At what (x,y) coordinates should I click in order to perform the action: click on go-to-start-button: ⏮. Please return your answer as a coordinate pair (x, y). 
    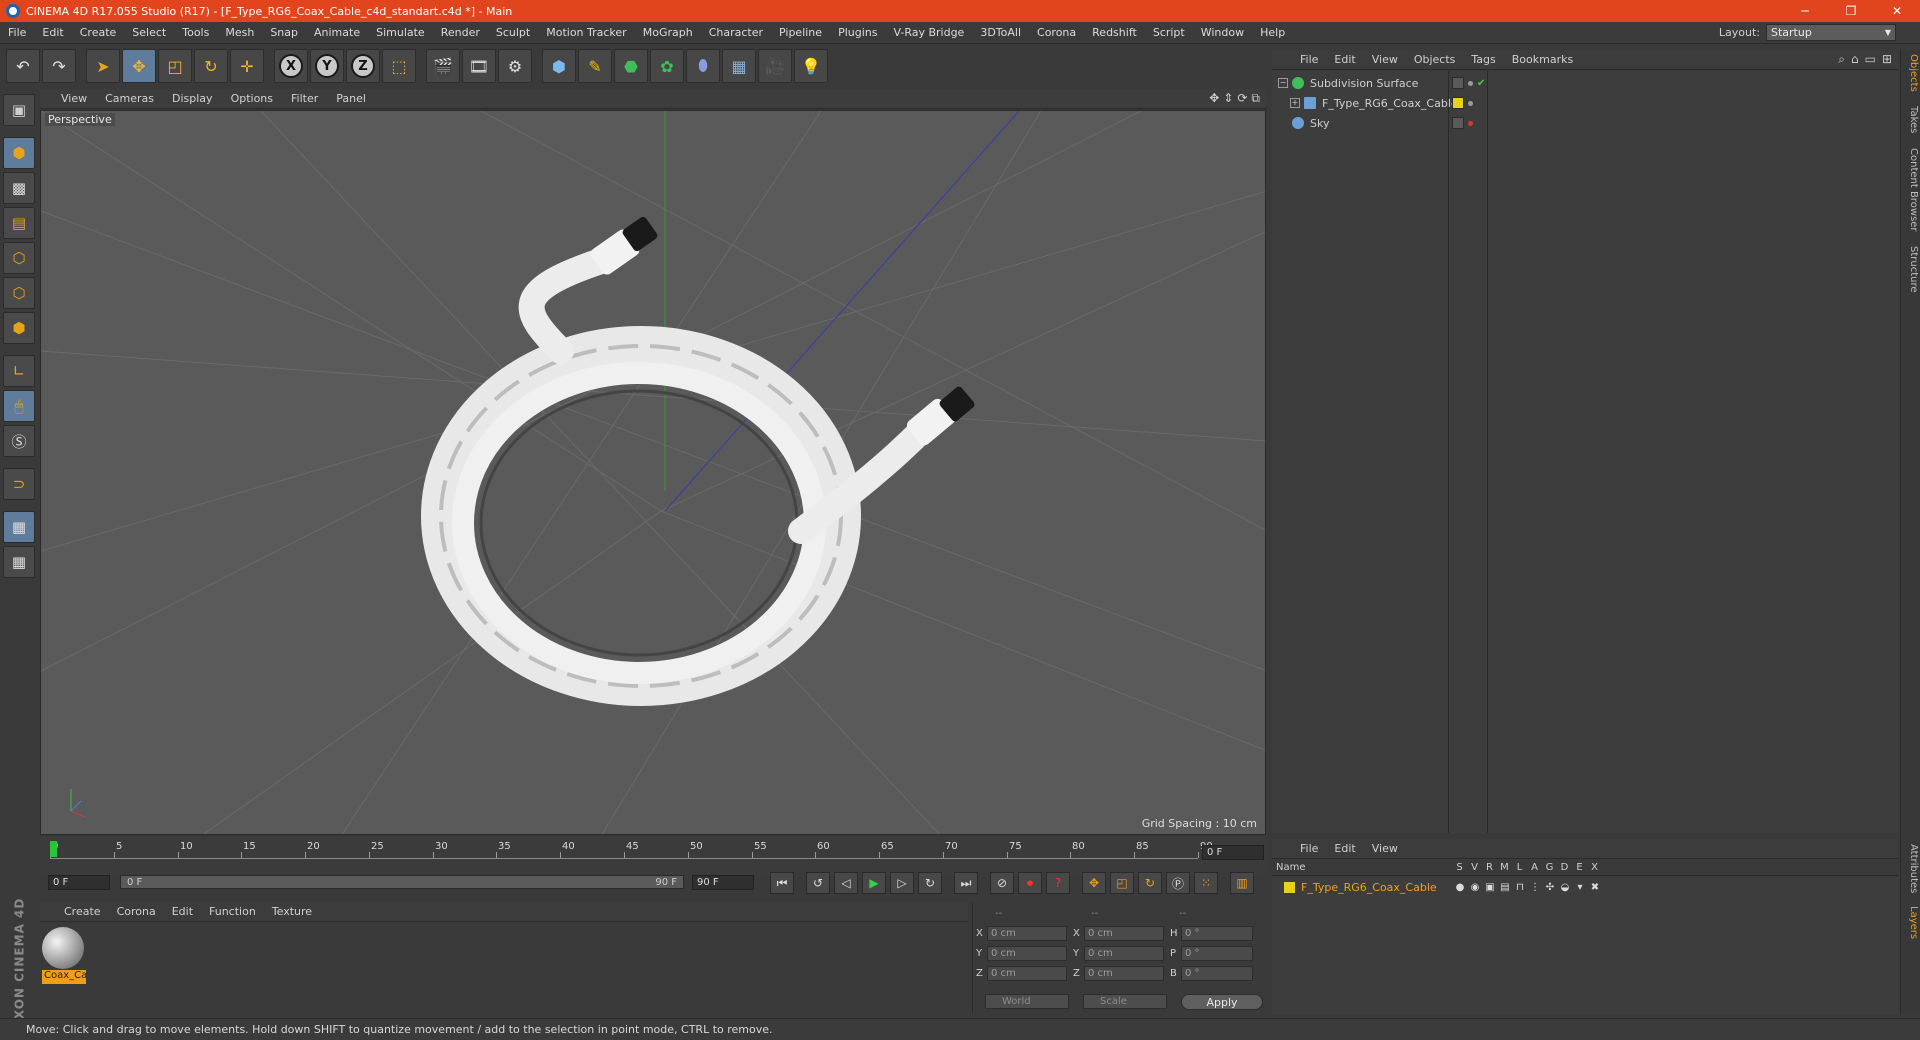
    Looking at the image, I should click on (782, 883).